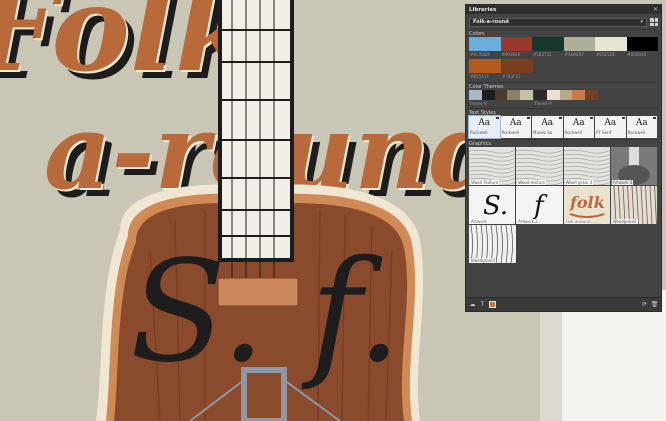 The width and height of the screenshot is (666, 421). What do you see at coordinates (482, 304) in the screenshot?
I see `text-icon: T` at bounding box center [482, 304].